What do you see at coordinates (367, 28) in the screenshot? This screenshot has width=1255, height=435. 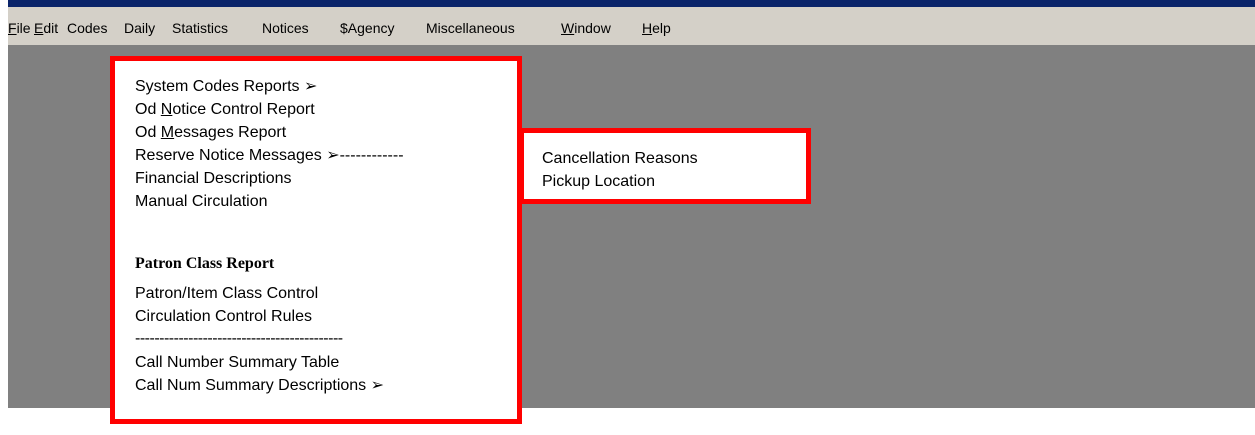 I see `menu-agency: $Agency` at bounding box center [367, 28].